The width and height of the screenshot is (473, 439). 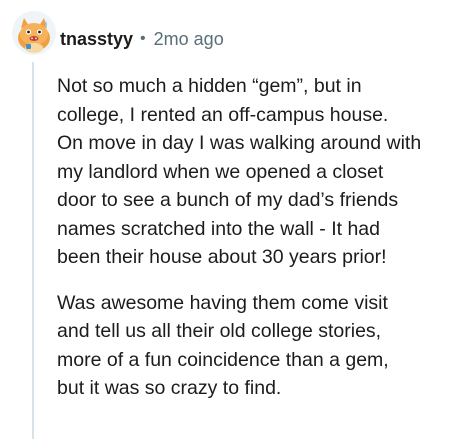 I want to click on comment-text-line: my landlord when we opened a closet, so click(x=220, y=171).